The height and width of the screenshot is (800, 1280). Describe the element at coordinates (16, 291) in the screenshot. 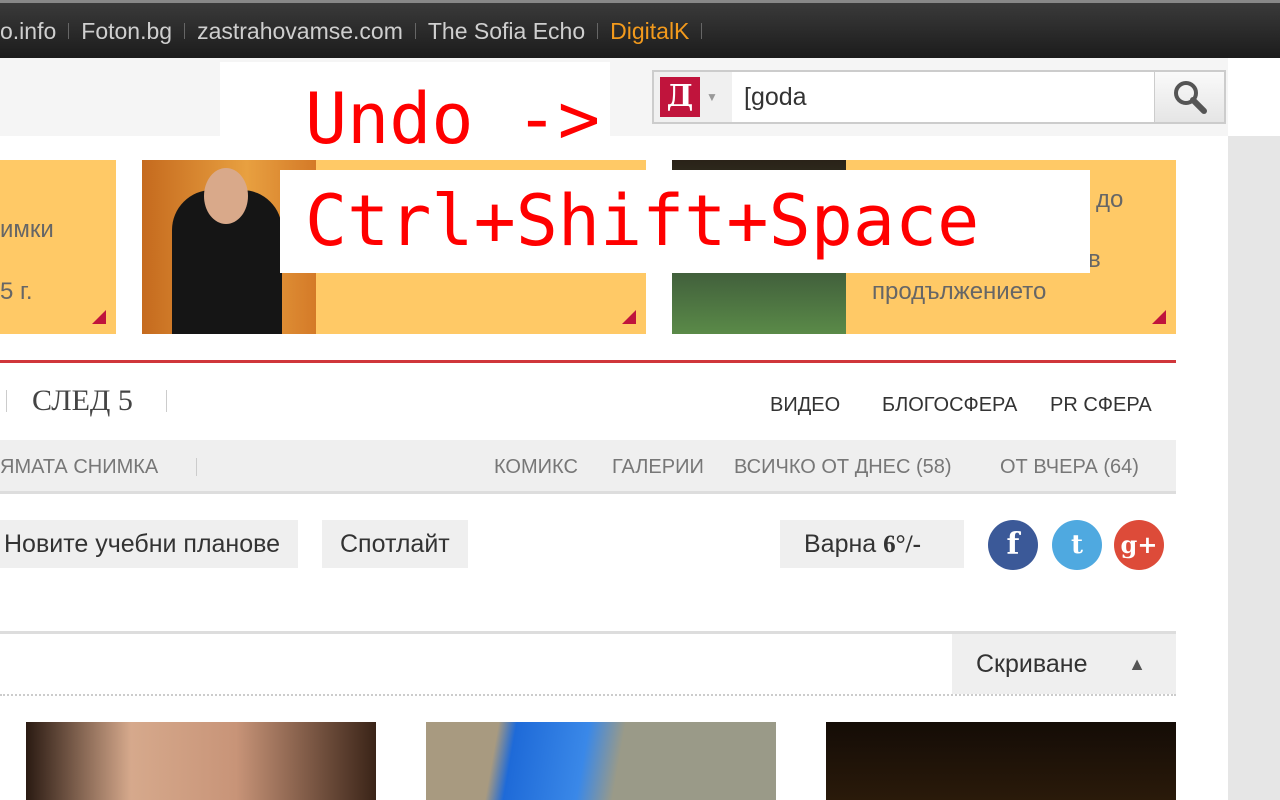

I see `card-text: 5 г.` at that location.